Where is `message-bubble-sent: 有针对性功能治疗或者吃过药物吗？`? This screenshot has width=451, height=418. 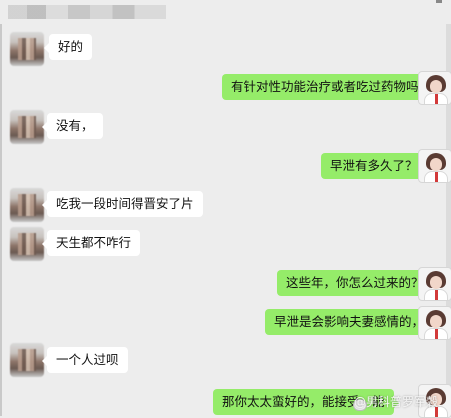 message-bubble-sent: 有针对性功能治疗或者吃过药物吗？ is located at coordinates (334, 87).